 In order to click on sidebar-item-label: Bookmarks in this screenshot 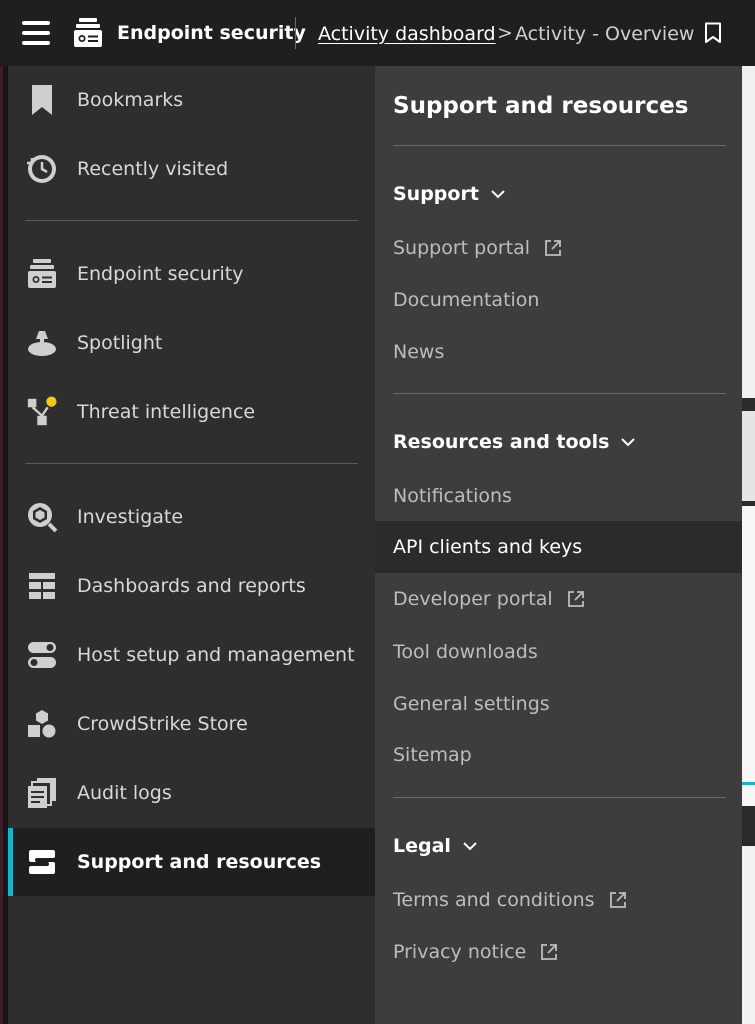, I will do `click(130, 100)`.